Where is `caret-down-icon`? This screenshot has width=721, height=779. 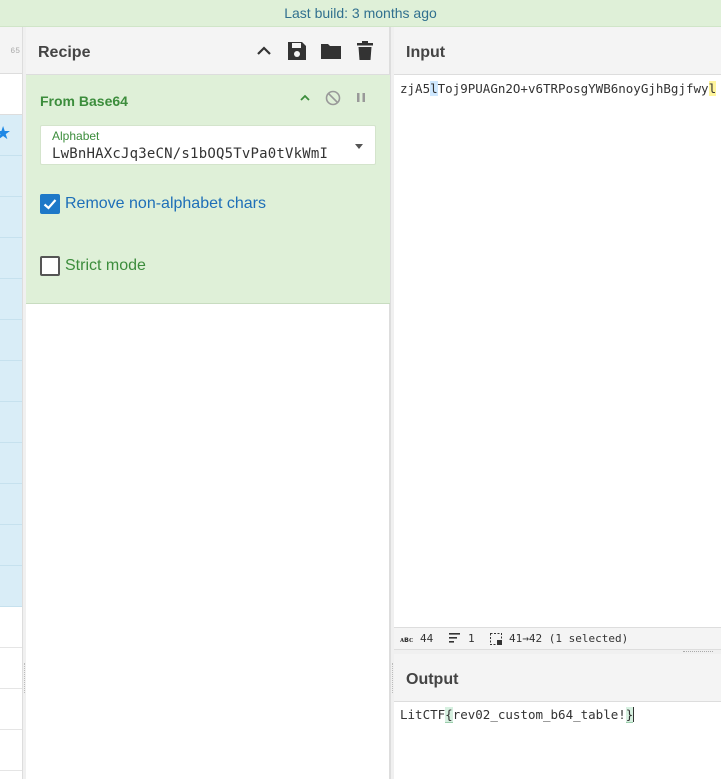
caret-down-icon is located at coordinates (359, 146).